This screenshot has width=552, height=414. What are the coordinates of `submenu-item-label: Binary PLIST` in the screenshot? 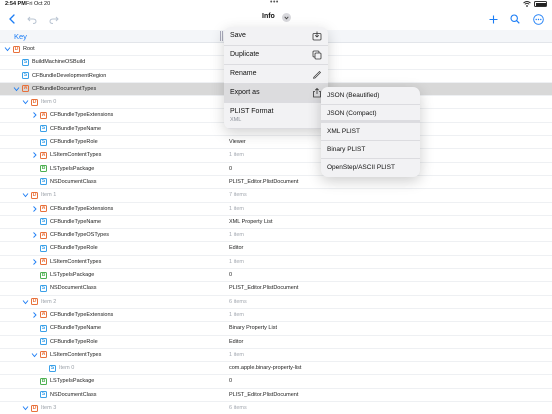 It's located at (346, 149).